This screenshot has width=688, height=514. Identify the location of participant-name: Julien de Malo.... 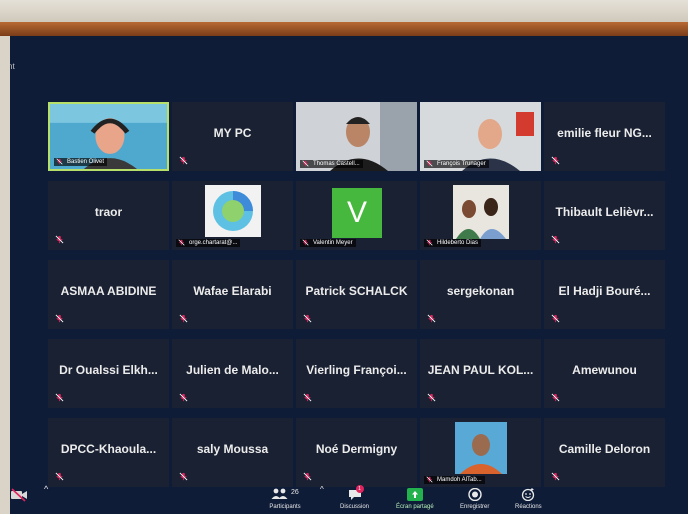
(232, 370).